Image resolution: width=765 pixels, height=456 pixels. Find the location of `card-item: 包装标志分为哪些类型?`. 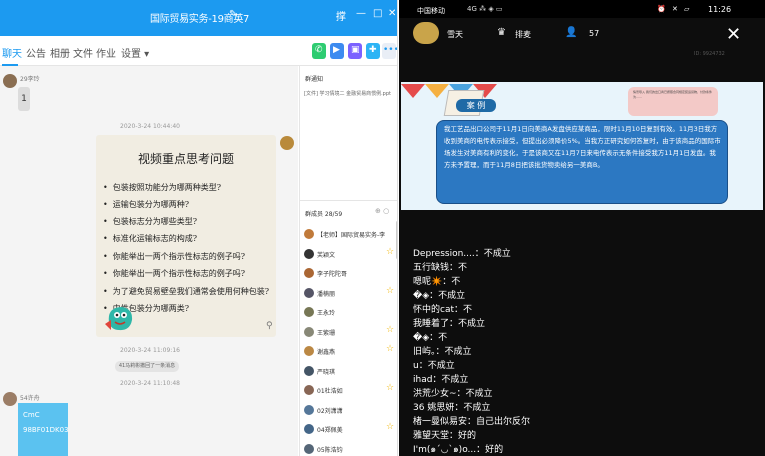

card-item: 包装标志分为哪些类型? is located at coordinates (150, 221).